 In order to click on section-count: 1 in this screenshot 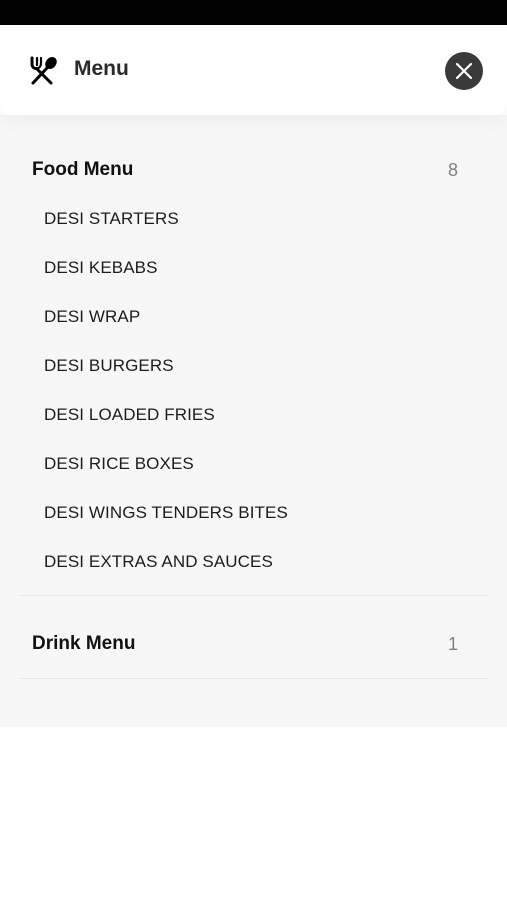, I will do `click(452, 644)`.